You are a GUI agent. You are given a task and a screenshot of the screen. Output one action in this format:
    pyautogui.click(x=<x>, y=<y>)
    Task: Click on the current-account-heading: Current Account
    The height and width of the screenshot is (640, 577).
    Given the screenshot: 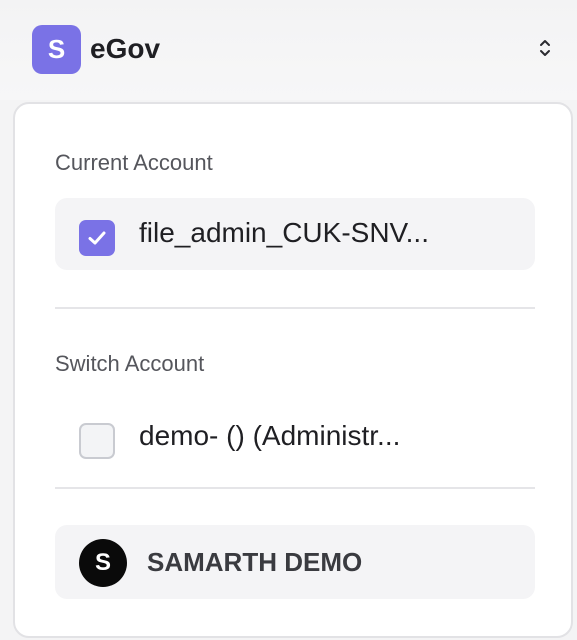 What is the action you would take?
    pyautogui.click(x=134, y=162)
    